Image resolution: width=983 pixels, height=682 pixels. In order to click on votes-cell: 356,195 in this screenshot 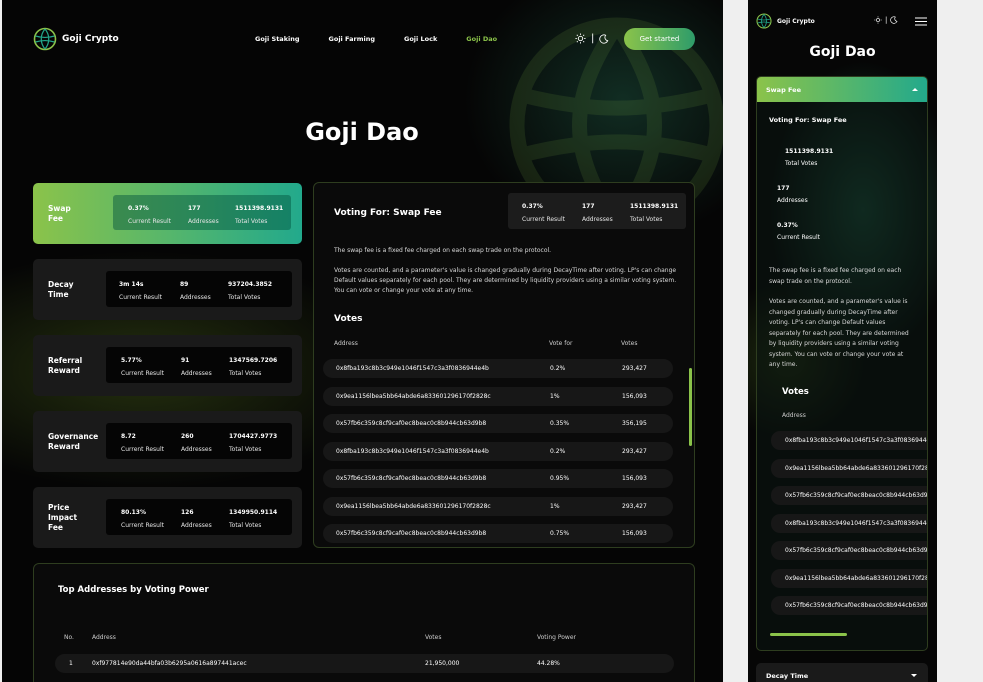, I will do `click(634, 423)`.